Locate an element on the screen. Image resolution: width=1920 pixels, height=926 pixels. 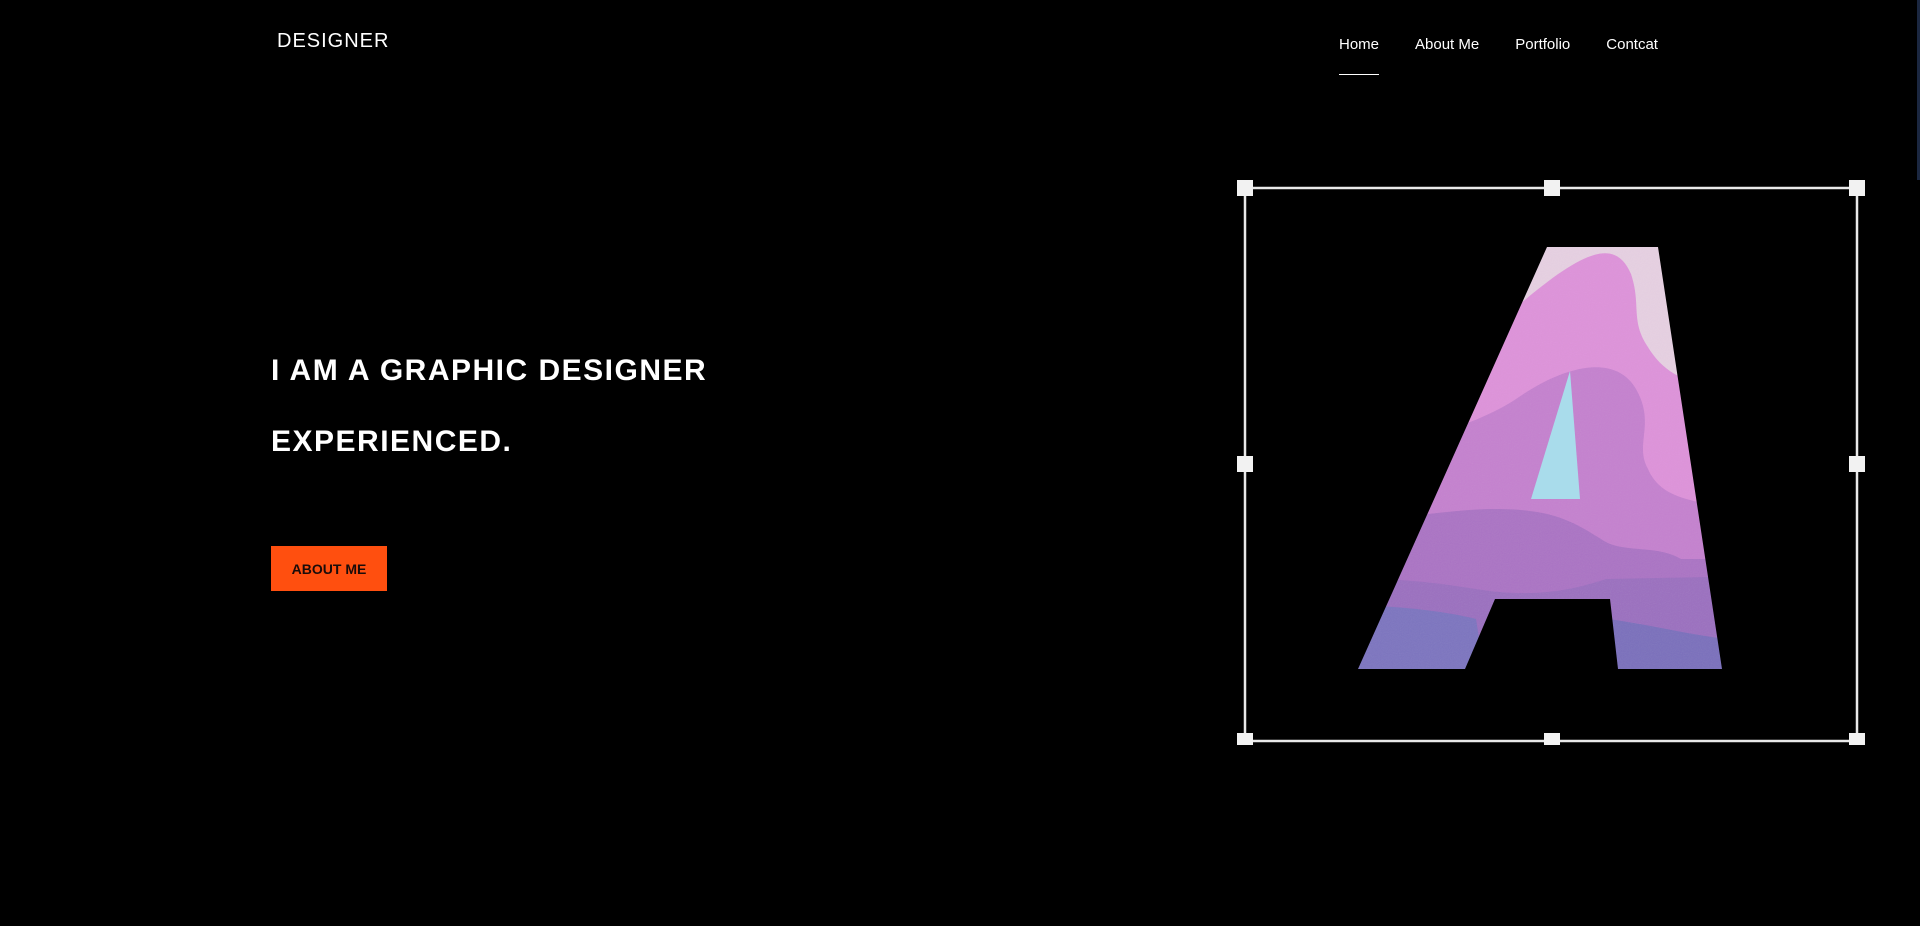
nav-about-me: About Me is located at coordinates (1447, 44).